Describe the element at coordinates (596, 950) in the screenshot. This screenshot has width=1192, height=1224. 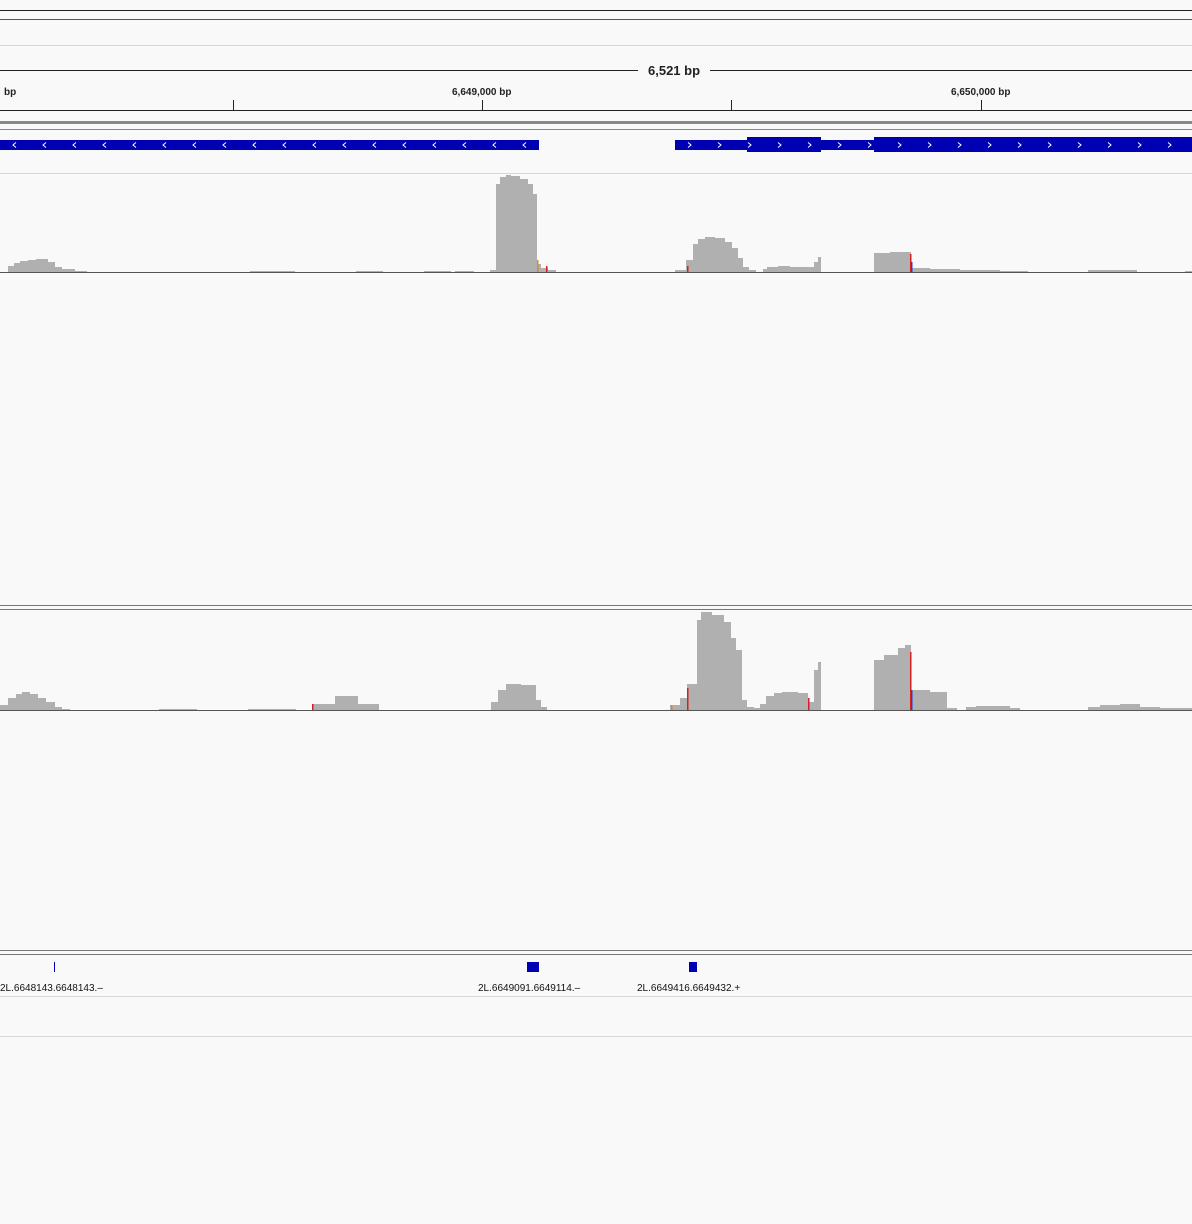
I see `panel-divider` at that location.